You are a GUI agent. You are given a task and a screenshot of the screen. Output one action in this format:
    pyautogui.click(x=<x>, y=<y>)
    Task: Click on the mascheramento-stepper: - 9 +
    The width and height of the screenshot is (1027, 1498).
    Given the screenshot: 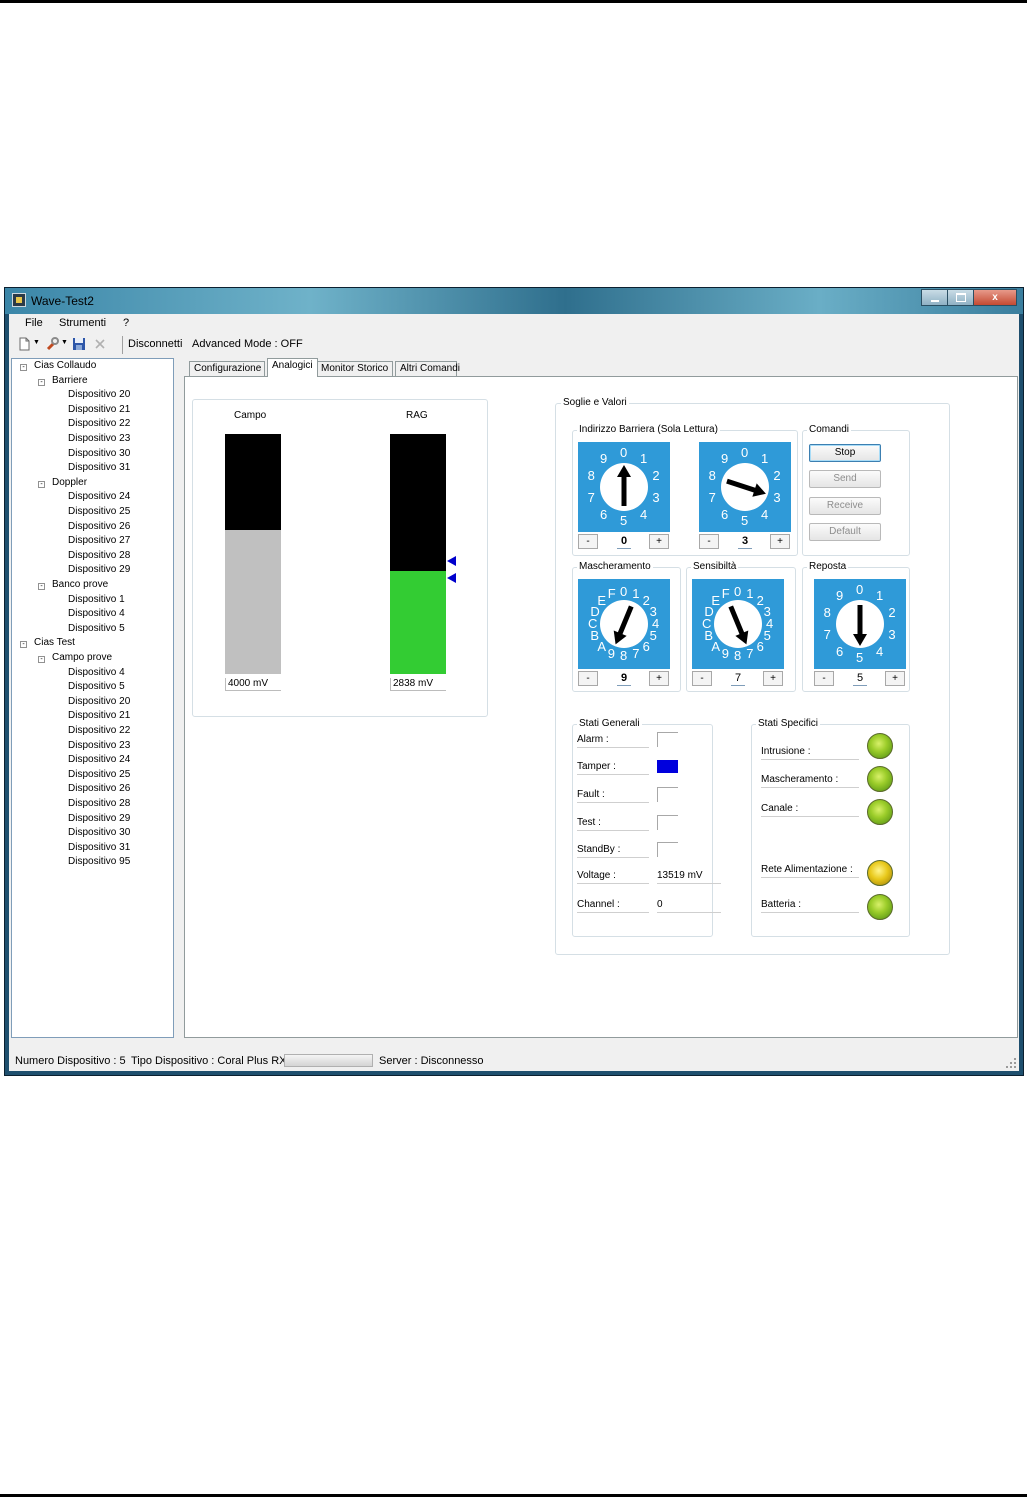 What is the action you would take?
    pyautogui.click(x=624, y=678)
    